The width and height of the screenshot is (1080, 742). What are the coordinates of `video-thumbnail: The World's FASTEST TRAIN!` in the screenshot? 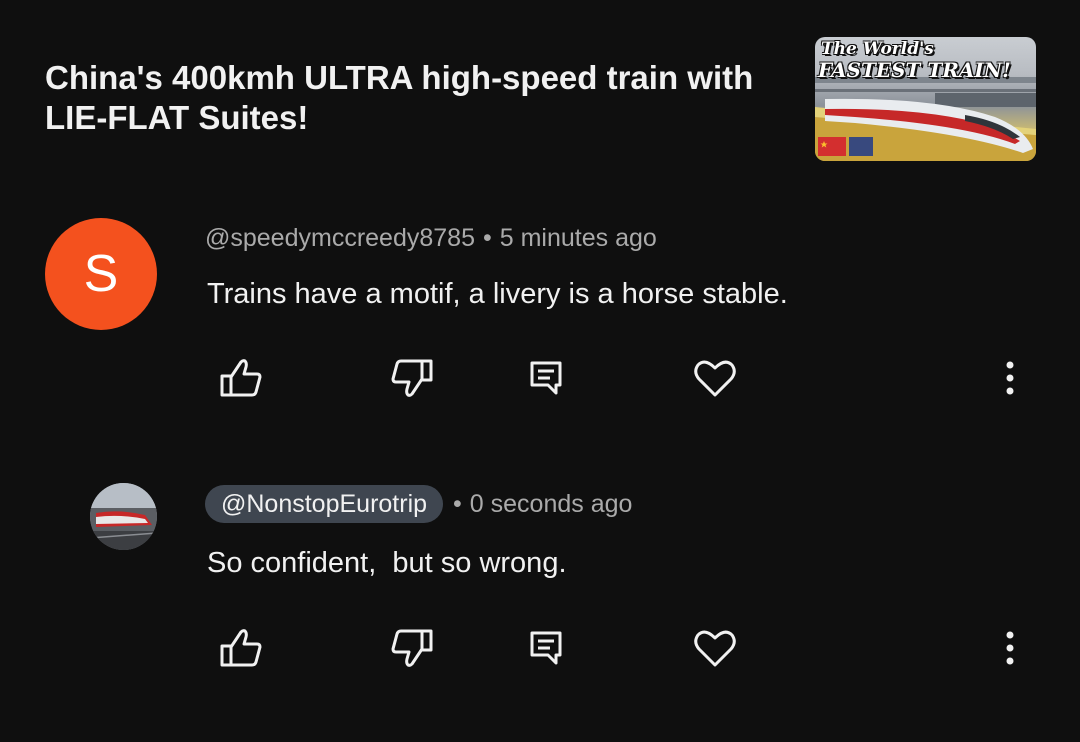 It's located at (925, 99).